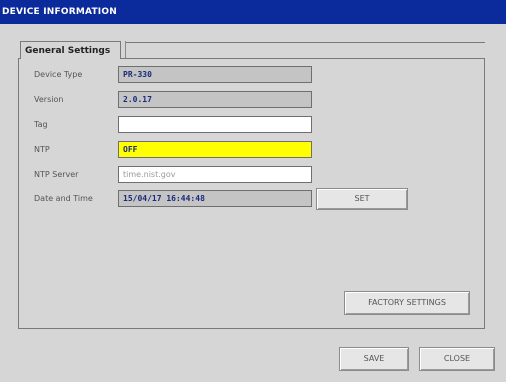 This screenshot has width=506, height=382. Describe the element at coordinates (63, 198) in the screenshot. I see `date-time-label: Date and Time` at that location.